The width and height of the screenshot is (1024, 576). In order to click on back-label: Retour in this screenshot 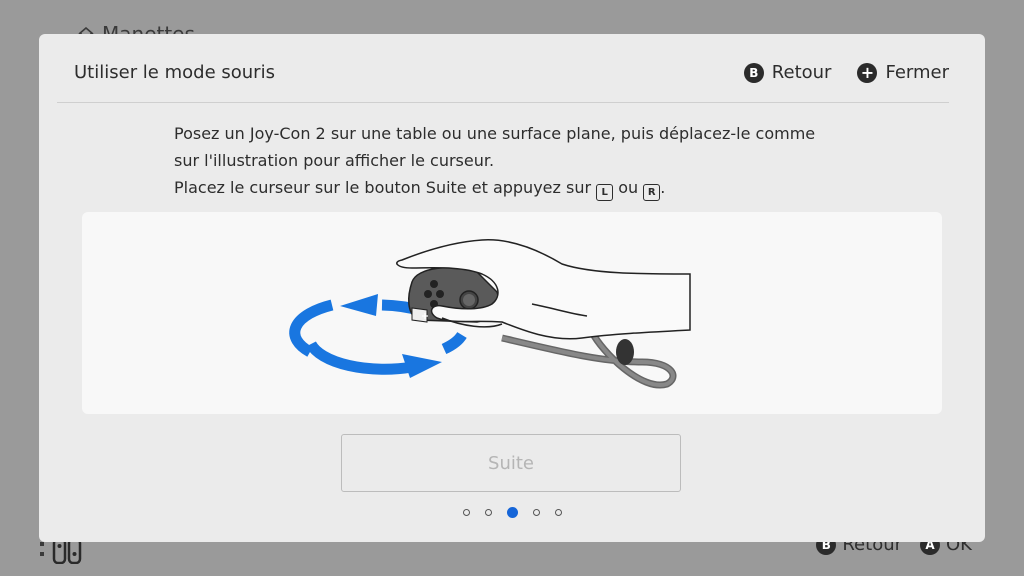, I will do `click(801, 72)`.